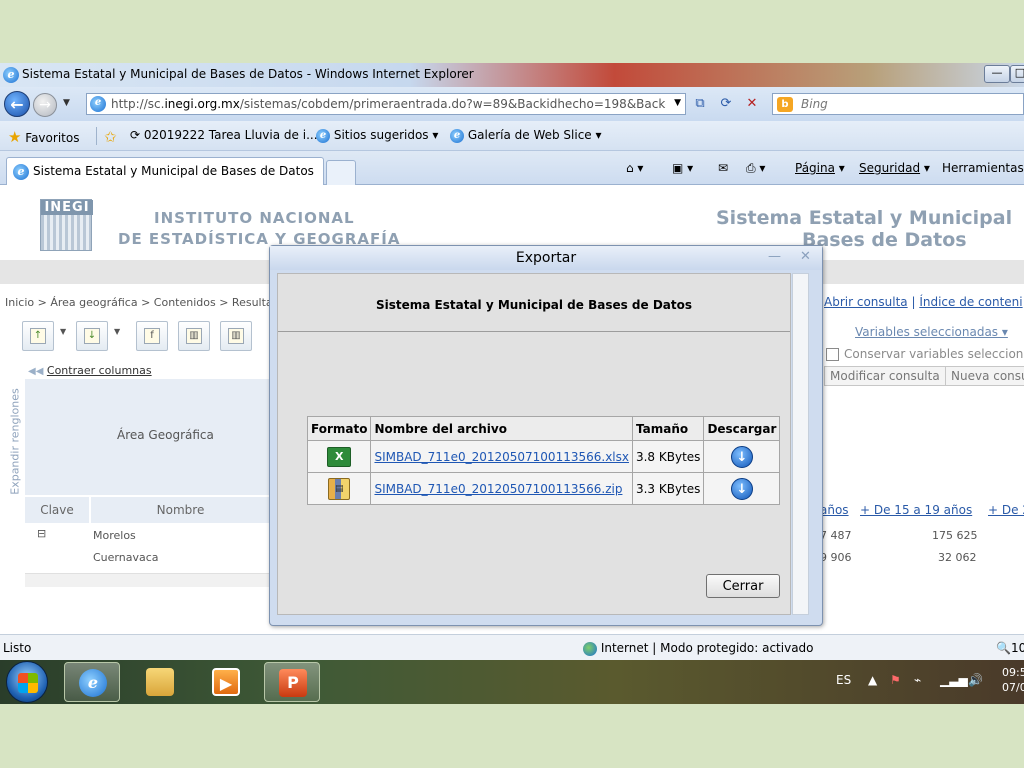 The height and width of the screenshot is (768, 1024). I want to click on column-anos-link: años, so click(834, 510).